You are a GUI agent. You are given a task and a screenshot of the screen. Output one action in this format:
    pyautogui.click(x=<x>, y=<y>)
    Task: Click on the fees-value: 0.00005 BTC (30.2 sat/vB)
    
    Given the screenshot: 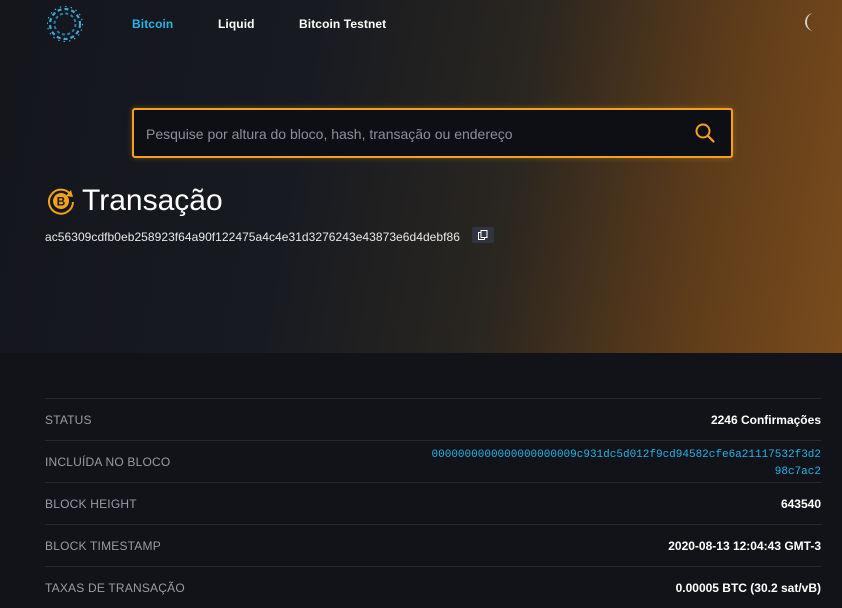 What is the action you would take?
    pyautogui.click(x=748, y=588)
    